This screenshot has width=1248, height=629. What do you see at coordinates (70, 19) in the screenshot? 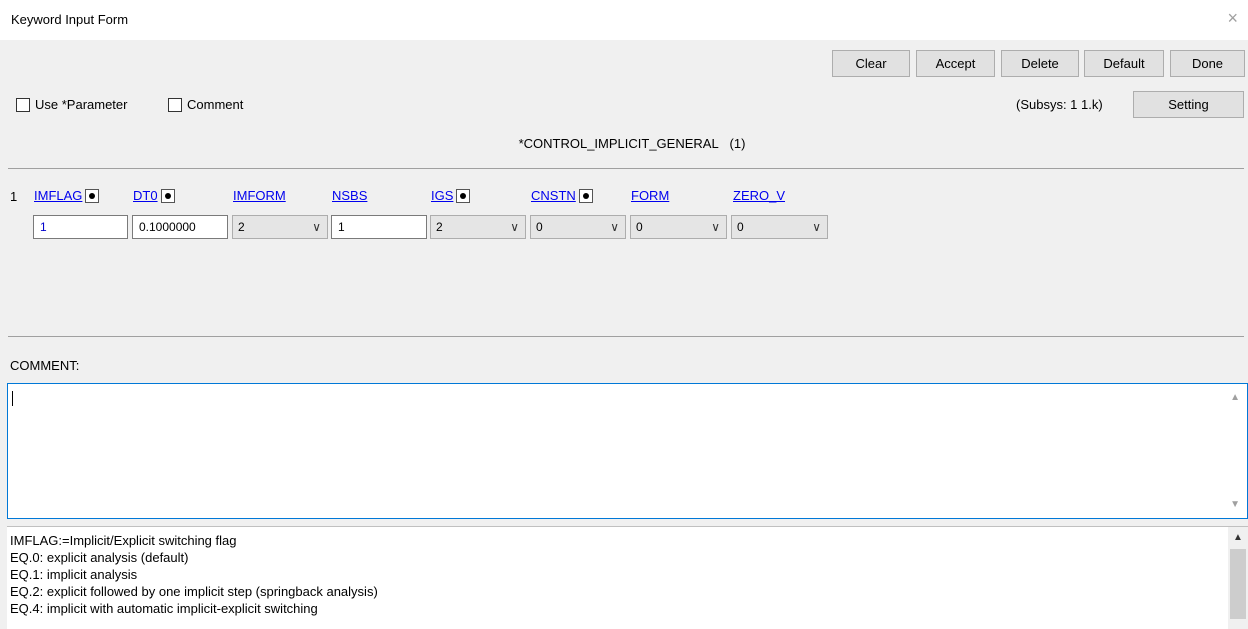
I see `window-title: Keyword Input Form` at bounding box center [70, 19].